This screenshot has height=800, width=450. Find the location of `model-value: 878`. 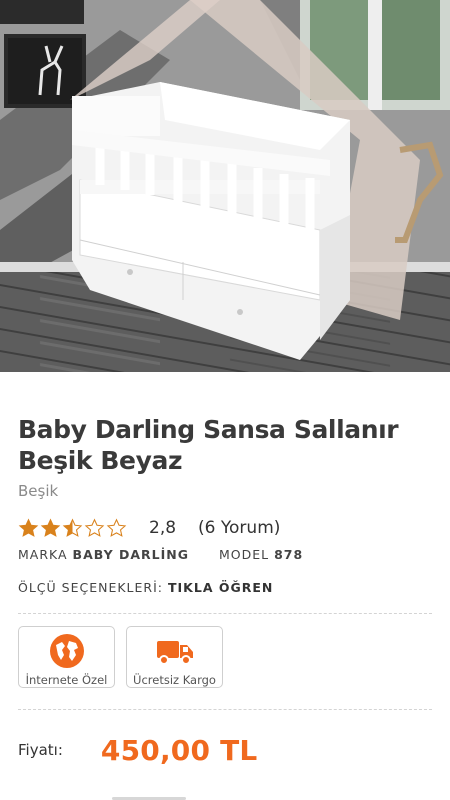

model-value: 878 is located at coordinates (289, 554).